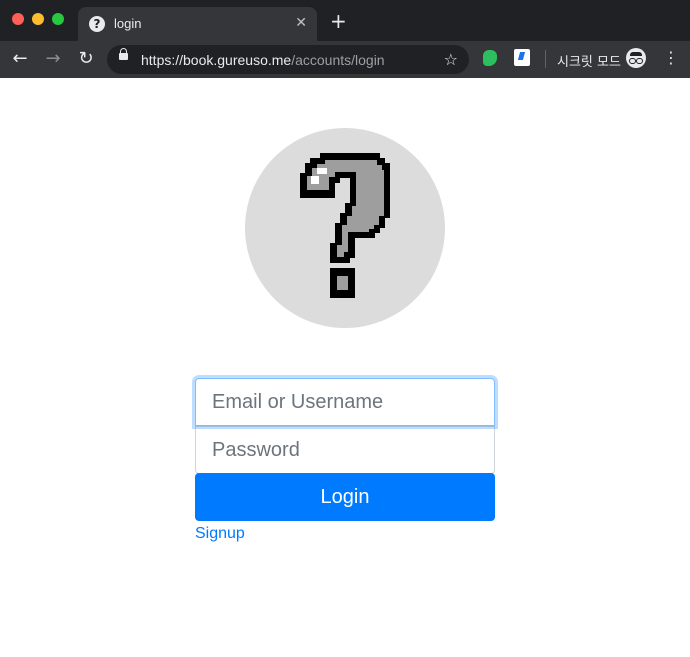 This screenshot has width=690, height=657. Describe the element at coordinates (345, 497) in the screenshot. I see `login-button: Login` at that location.